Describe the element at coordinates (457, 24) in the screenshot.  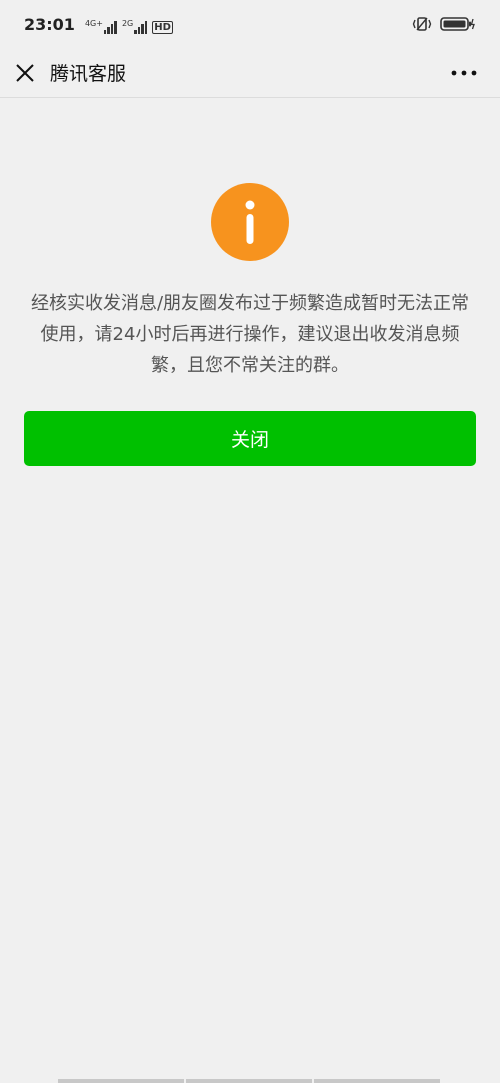
I see `battery-icon` at that location.